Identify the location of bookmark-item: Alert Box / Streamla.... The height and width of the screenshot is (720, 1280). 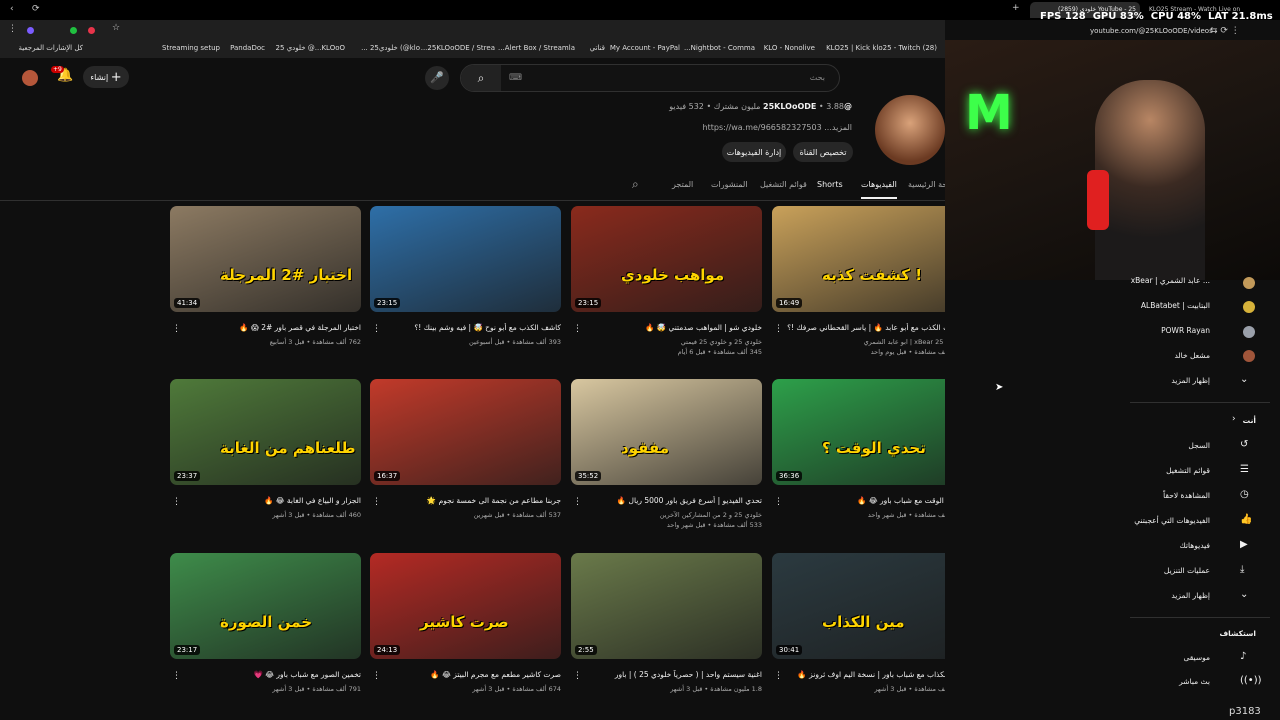
(536, 48).